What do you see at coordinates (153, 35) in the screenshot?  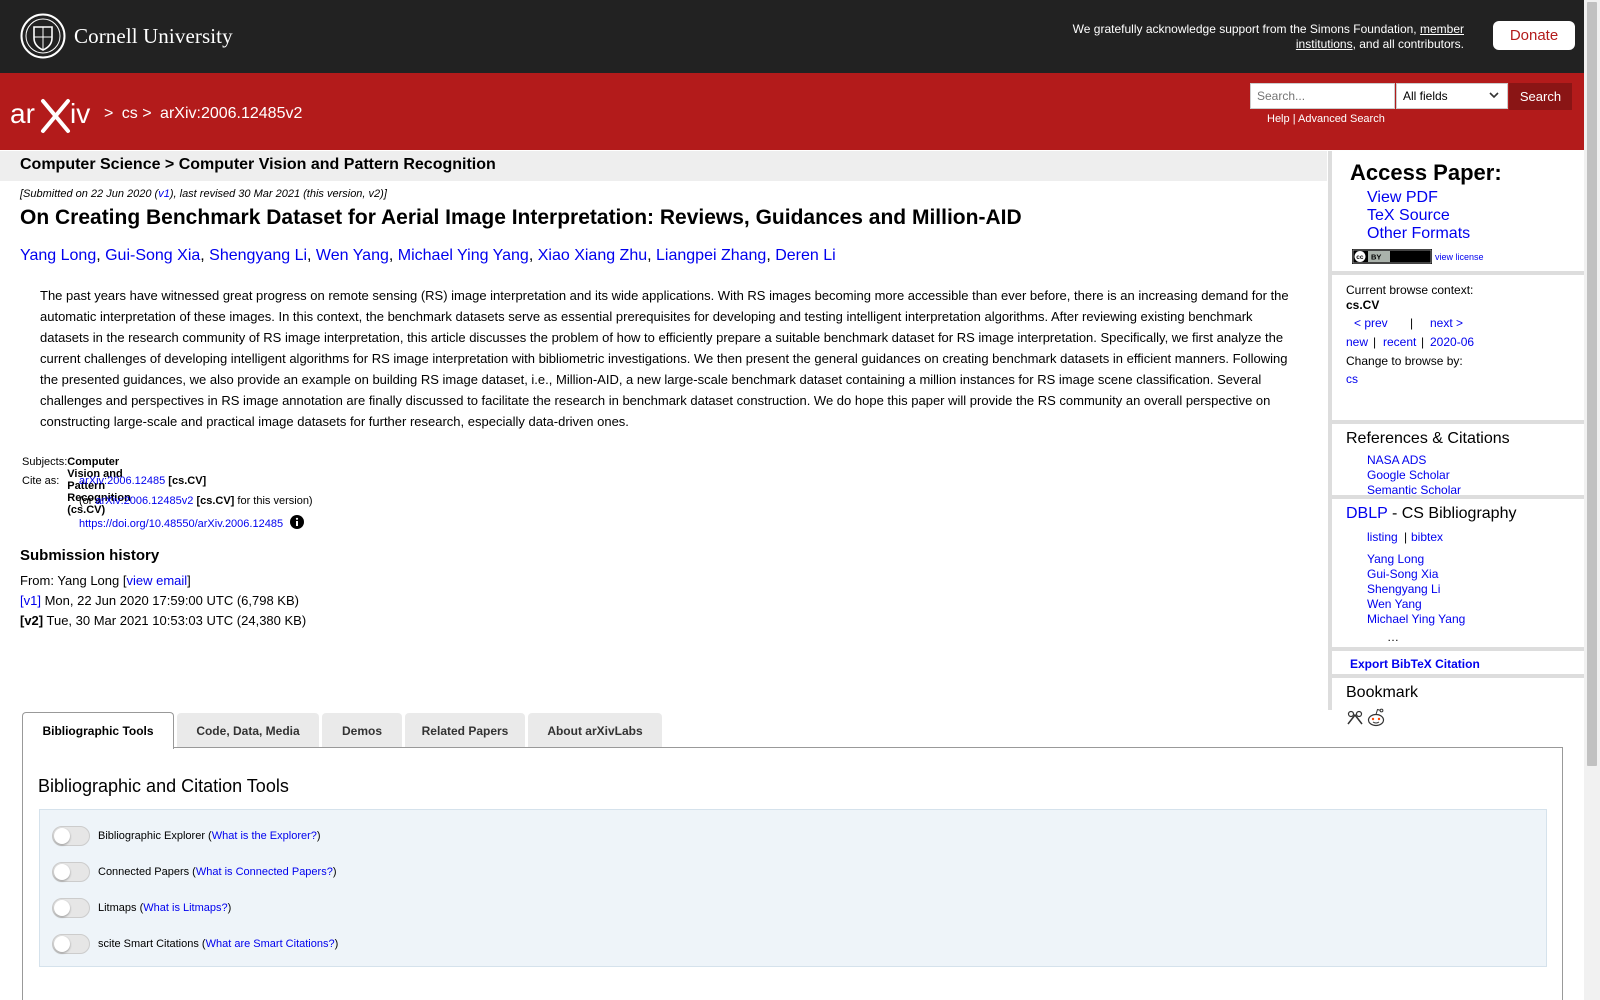 I see `university-name: Cornell University` at bounding box center [153, 35].